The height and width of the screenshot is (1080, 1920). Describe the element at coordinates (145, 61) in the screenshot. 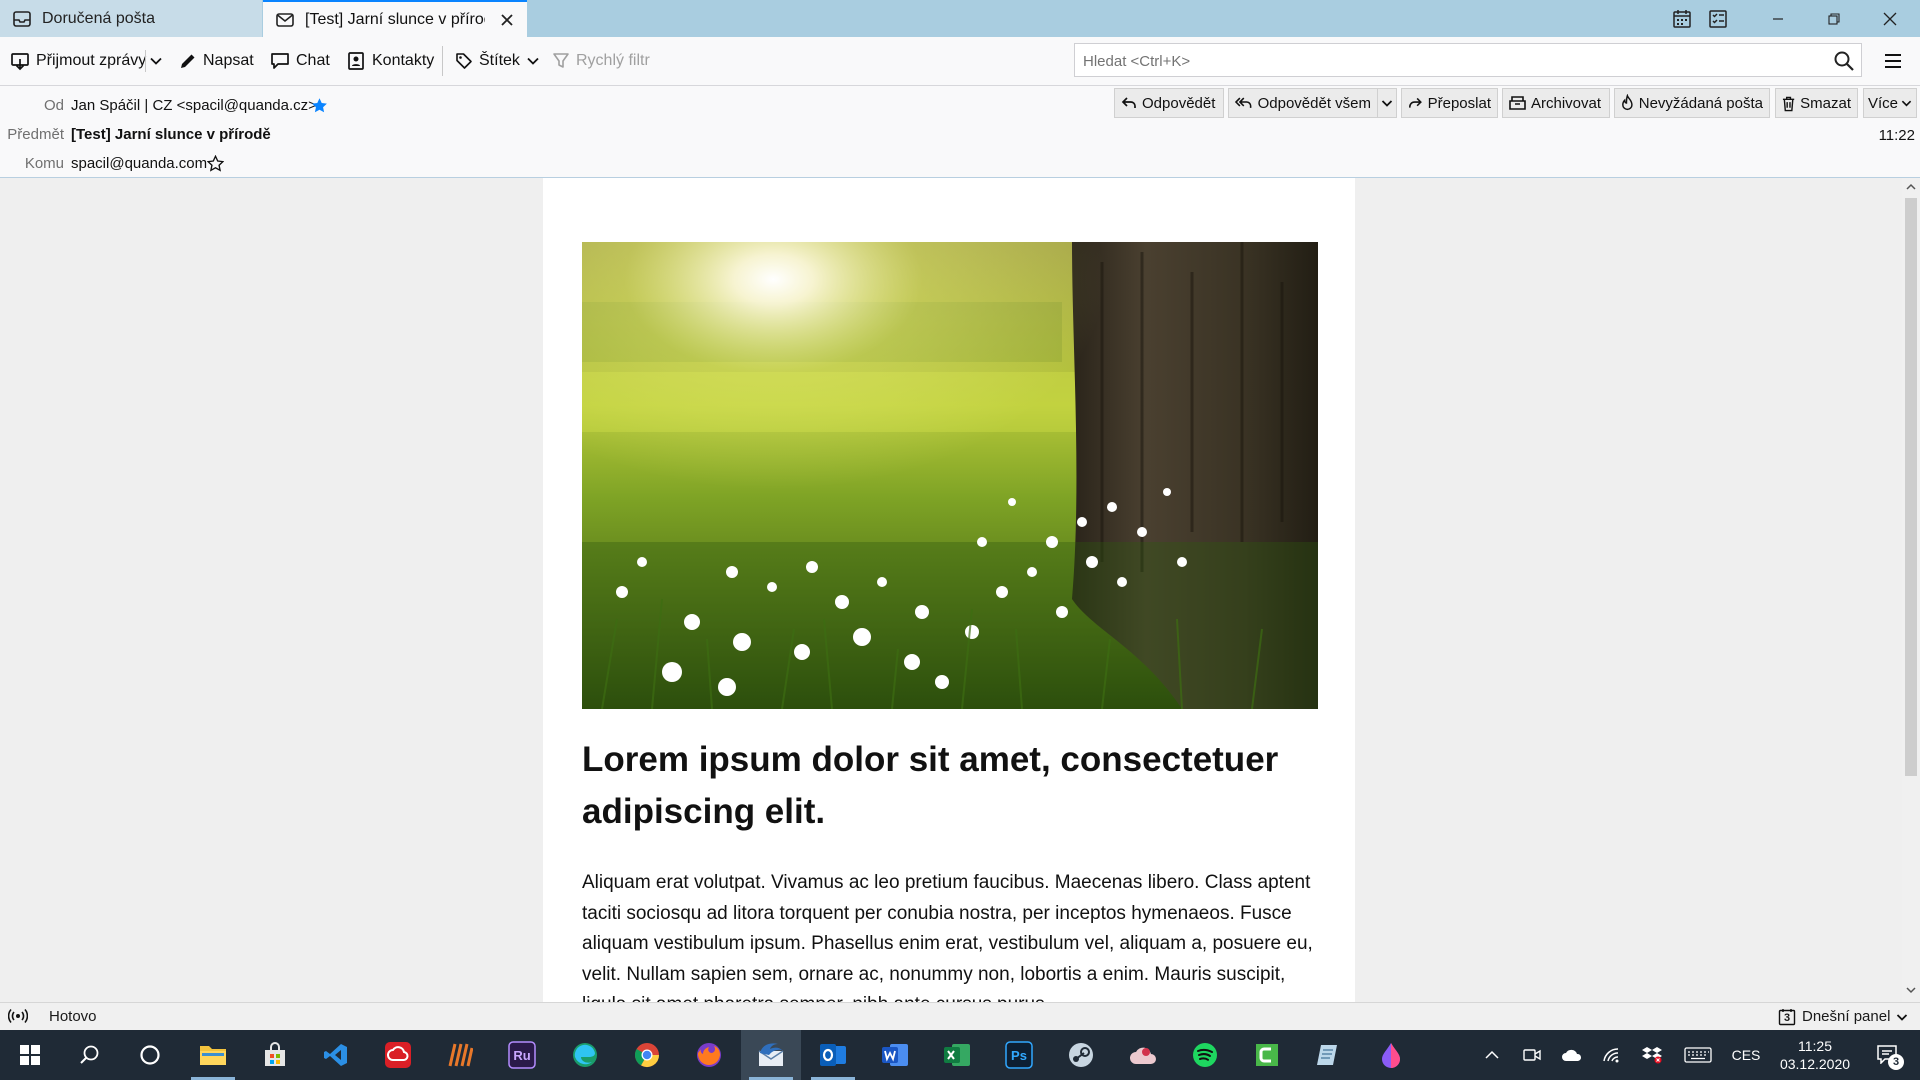

I see `divider` at that location.